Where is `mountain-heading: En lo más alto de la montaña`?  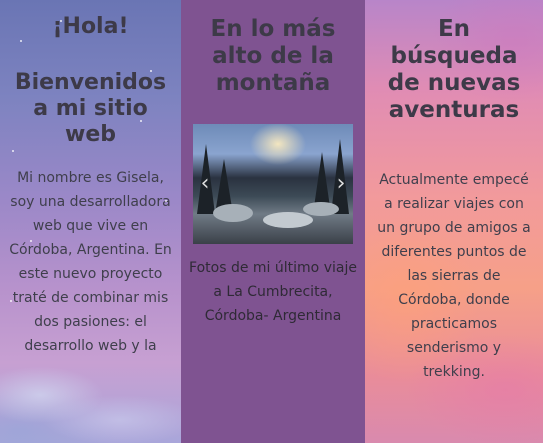 mountain-heading: En lo más alto de la montaña is located at coordinates (273, 56).